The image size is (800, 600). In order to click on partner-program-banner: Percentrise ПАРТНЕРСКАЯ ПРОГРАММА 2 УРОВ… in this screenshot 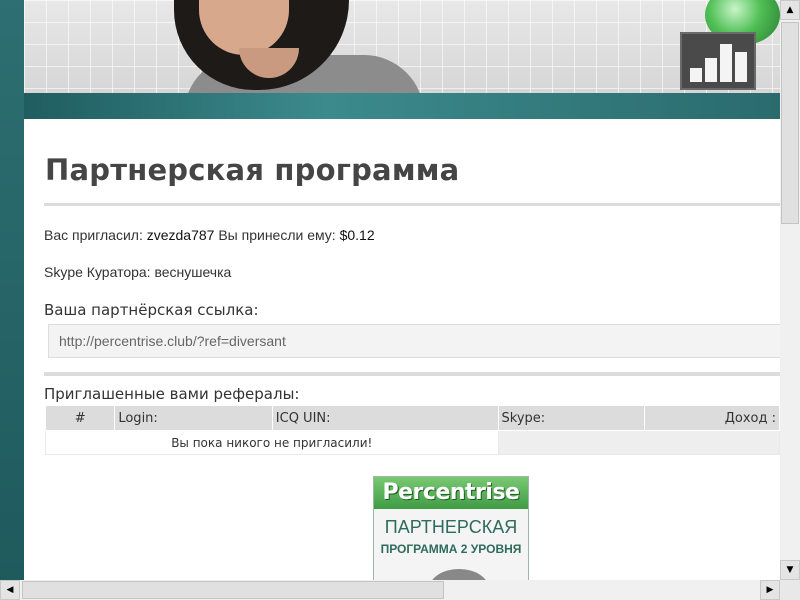, I will do `click(451, 528)`.